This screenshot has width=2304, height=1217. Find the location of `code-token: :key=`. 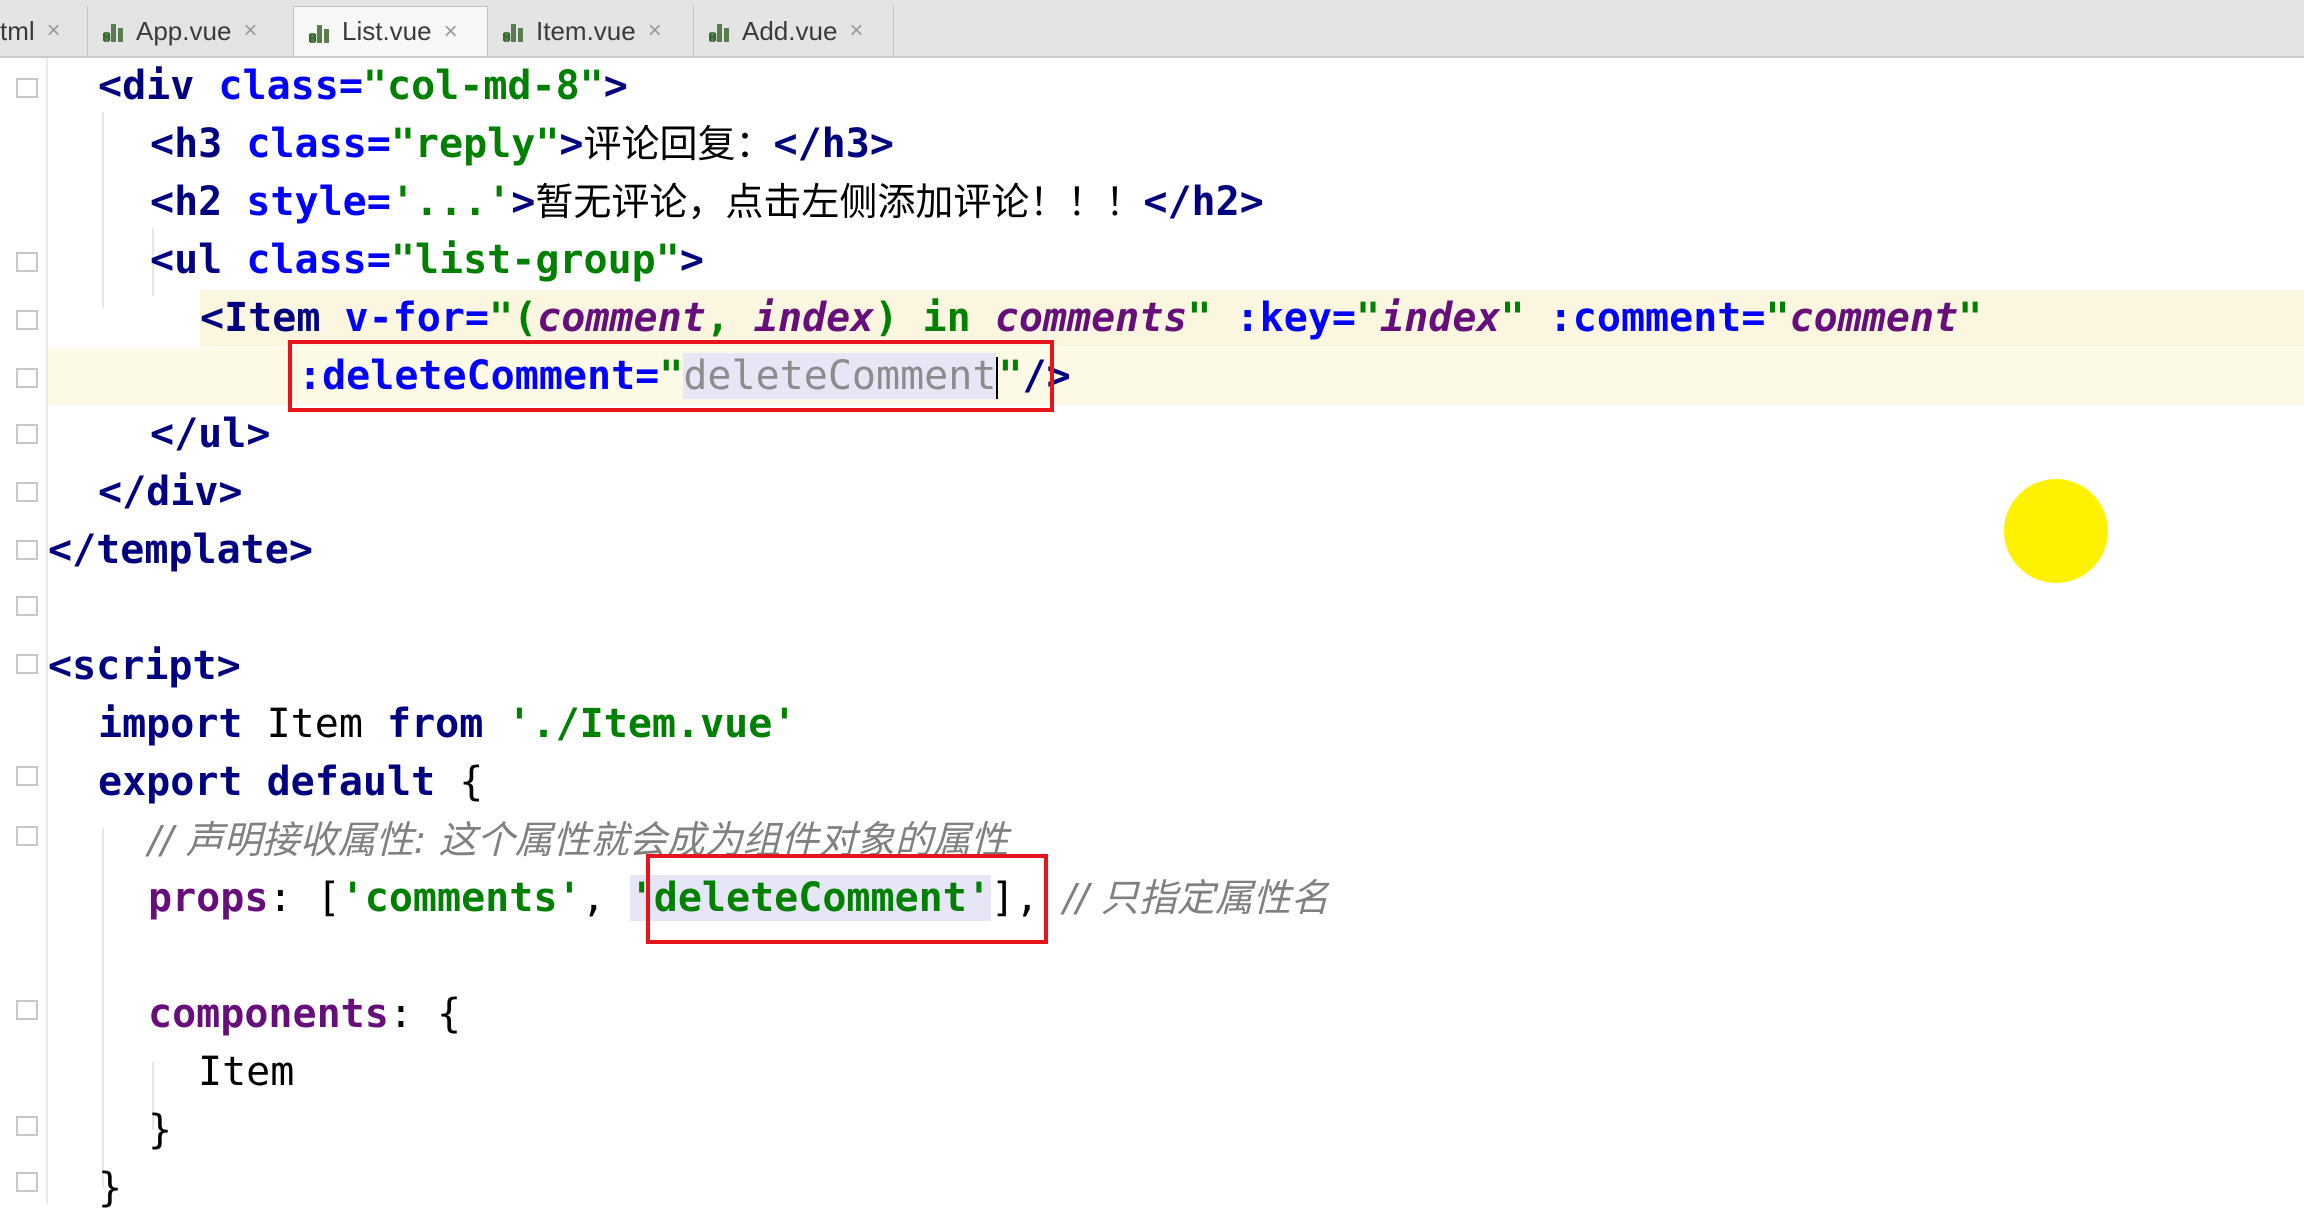

code-token: :key= is located at coordinates (1296, 318).